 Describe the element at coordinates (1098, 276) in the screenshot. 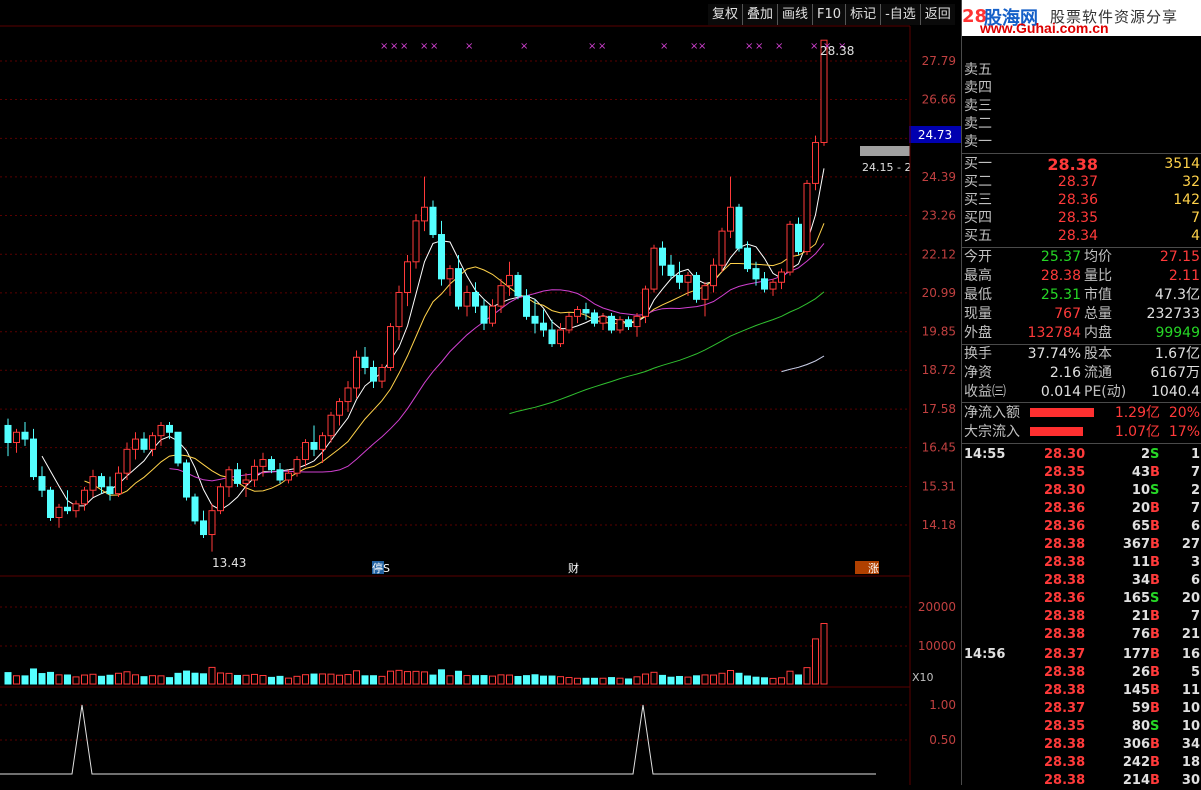

I see `stat-label: 量比` at that location.